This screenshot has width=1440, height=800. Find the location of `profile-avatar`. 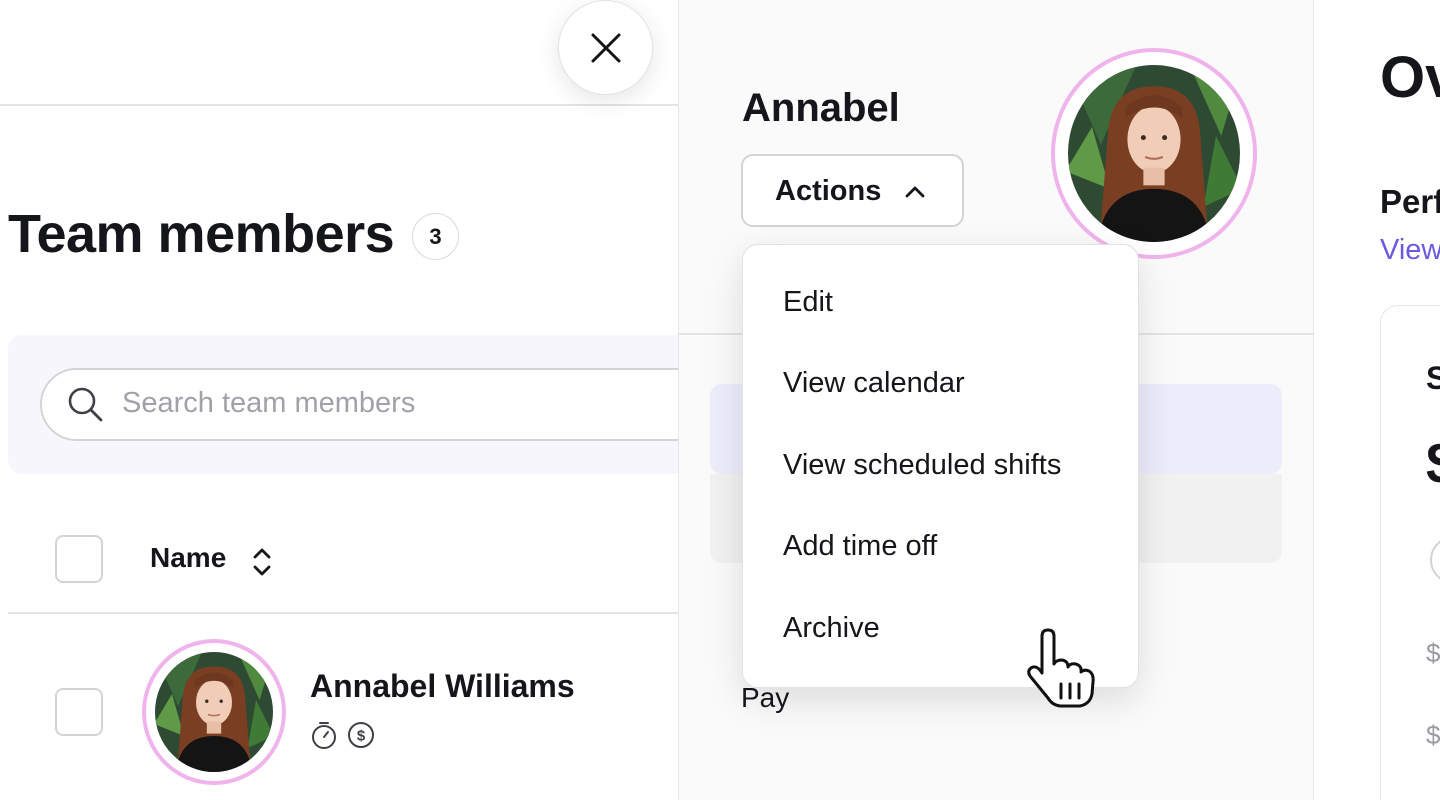

profile-avatar is located at coordinates (1154, 153).